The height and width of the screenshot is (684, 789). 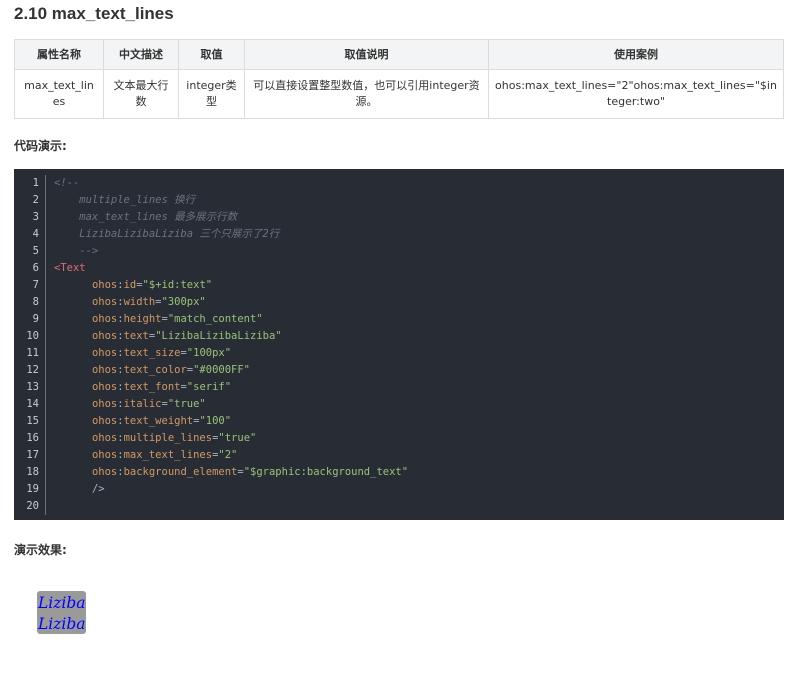 What do you see at coordinates (399, 489) in the screenshot?
I see `code-line: 19 />` at bounding box center [399, 489].